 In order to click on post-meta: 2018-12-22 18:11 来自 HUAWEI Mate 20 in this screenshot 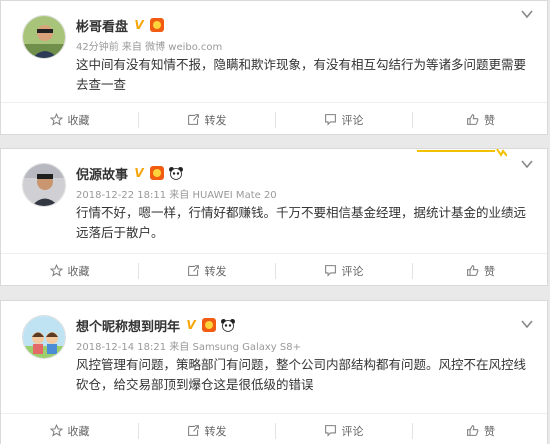, I will do `click(176, 195)`.